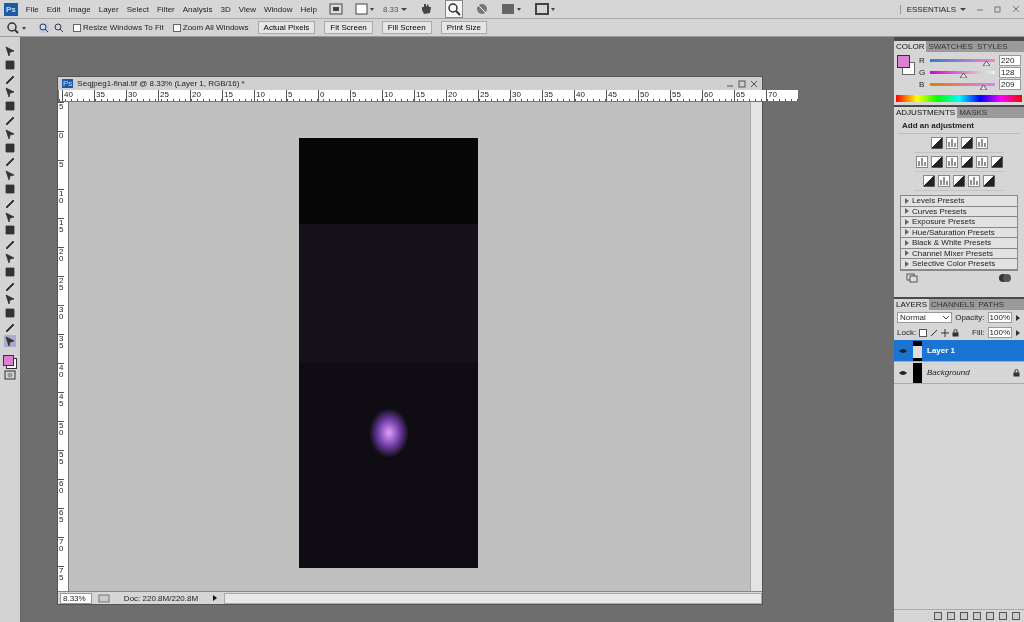 This screenshot has width=1024, height=622. I want to click on ruler-label: 35, so click(110, 95).